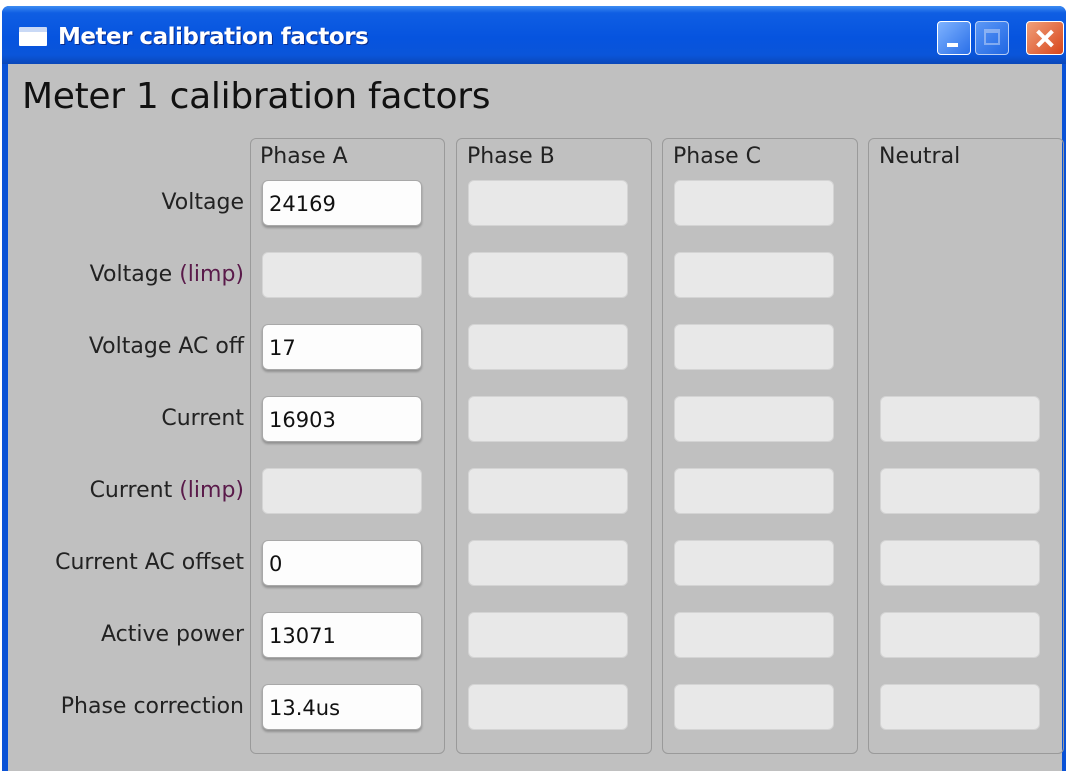  Describe the element at coordinates (33, 36) in the screenshot. I see `window-app-icon` at that location.